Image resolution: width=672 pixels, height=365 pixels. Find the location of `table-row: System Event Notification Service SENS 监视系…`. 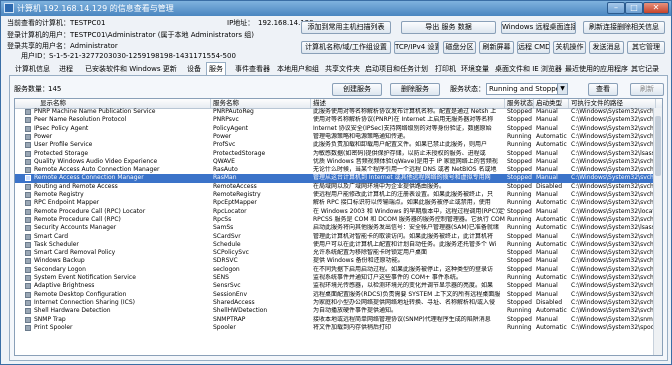

table-row: System Event Notification Service SENS 监视系… is located at coordinates (338, 278).